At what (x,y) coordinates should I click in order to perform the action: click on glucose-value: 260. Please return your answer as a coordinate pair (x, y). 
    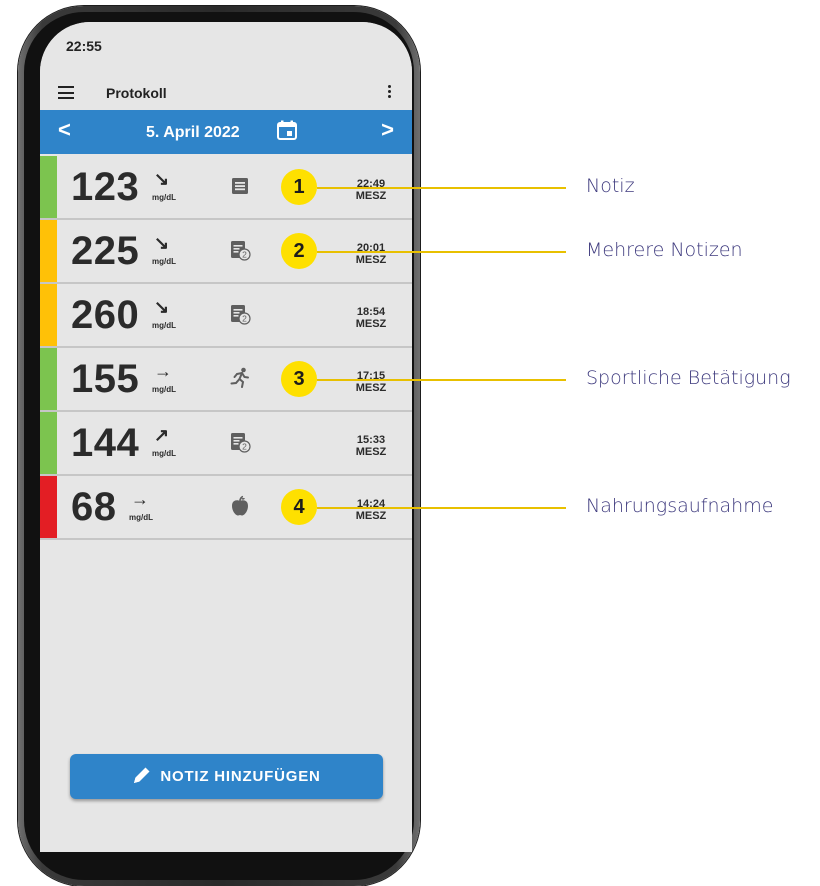
    Looking at the image, I should click on (105, 315).